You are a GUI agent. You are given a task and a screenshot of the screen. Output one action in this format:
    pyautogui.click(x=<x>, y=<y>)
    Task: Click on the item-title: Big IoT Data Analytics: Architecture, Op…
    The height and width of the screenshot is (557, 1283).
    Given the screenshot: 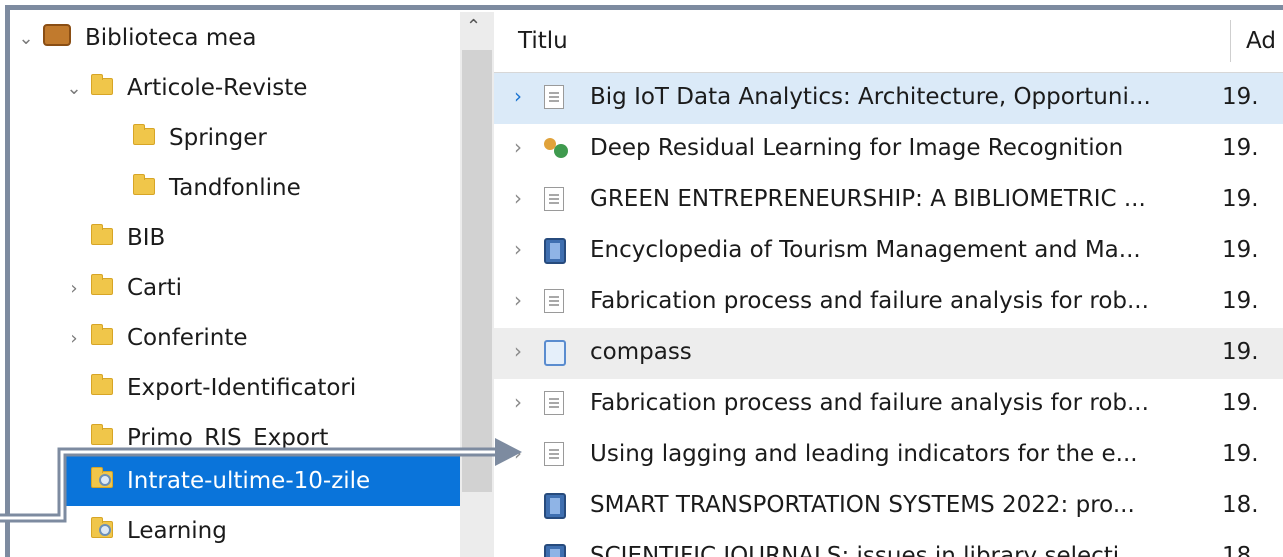 What is the action you would take?
    pyautogui.click(x=870, y=97)
    